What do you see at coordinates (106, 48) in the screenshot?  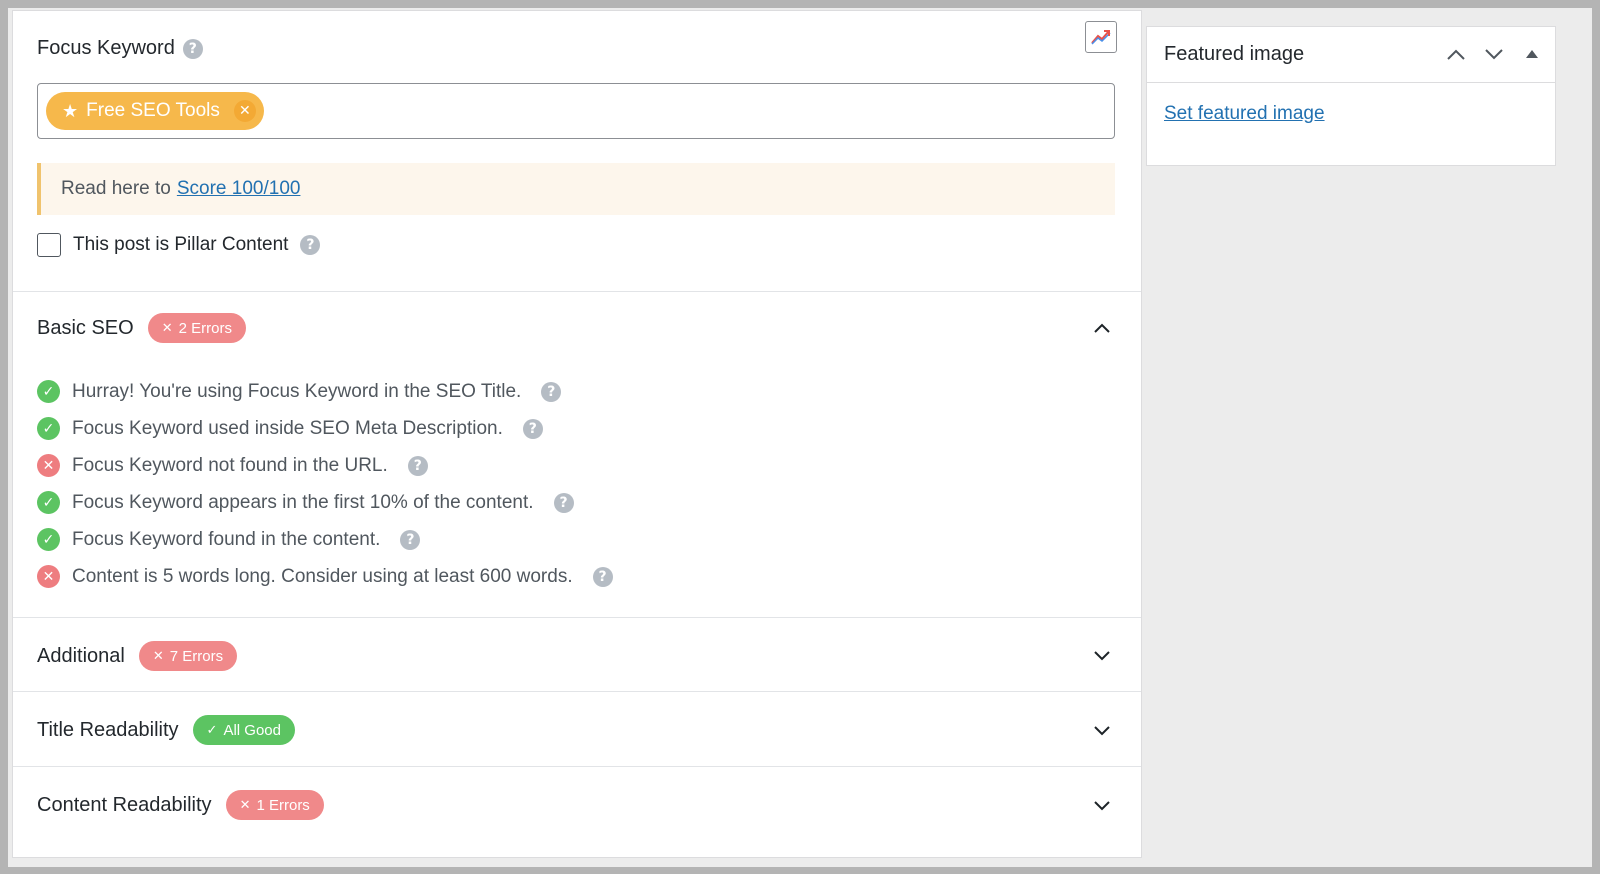 I see `focus-keyword-label: Focus Keyword` at bounding box center [106, 48].